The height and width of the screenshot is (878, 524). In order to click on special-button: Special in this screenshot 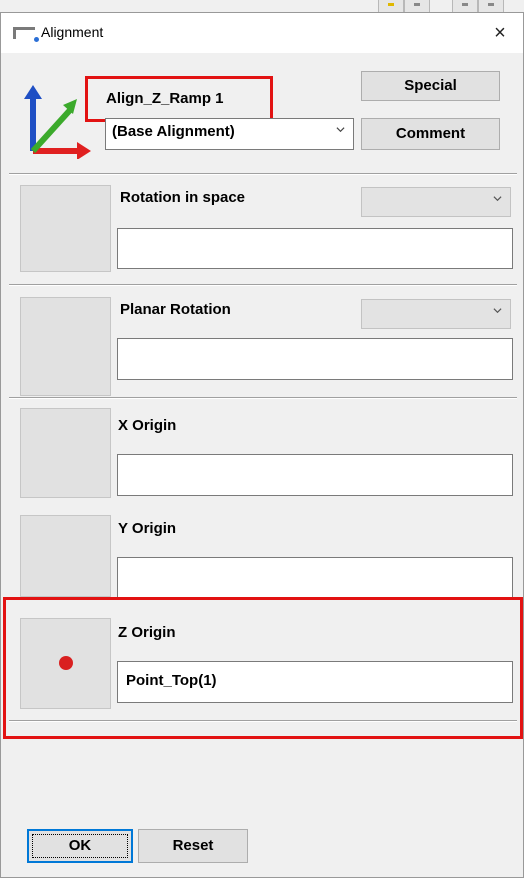, I will do `click(430, 86)`.